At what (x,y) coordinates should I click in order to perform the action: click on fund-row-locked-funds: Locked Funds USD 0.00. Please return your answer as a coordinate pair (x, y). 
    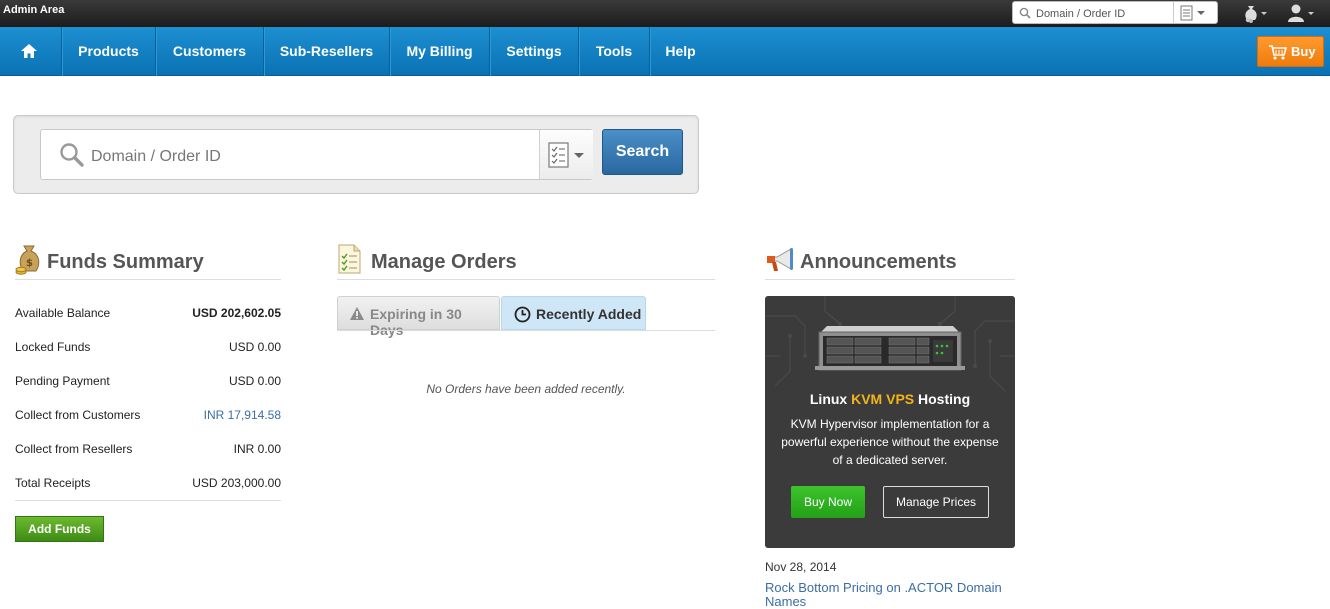
    Looking at the image, I should click on (148, 347).